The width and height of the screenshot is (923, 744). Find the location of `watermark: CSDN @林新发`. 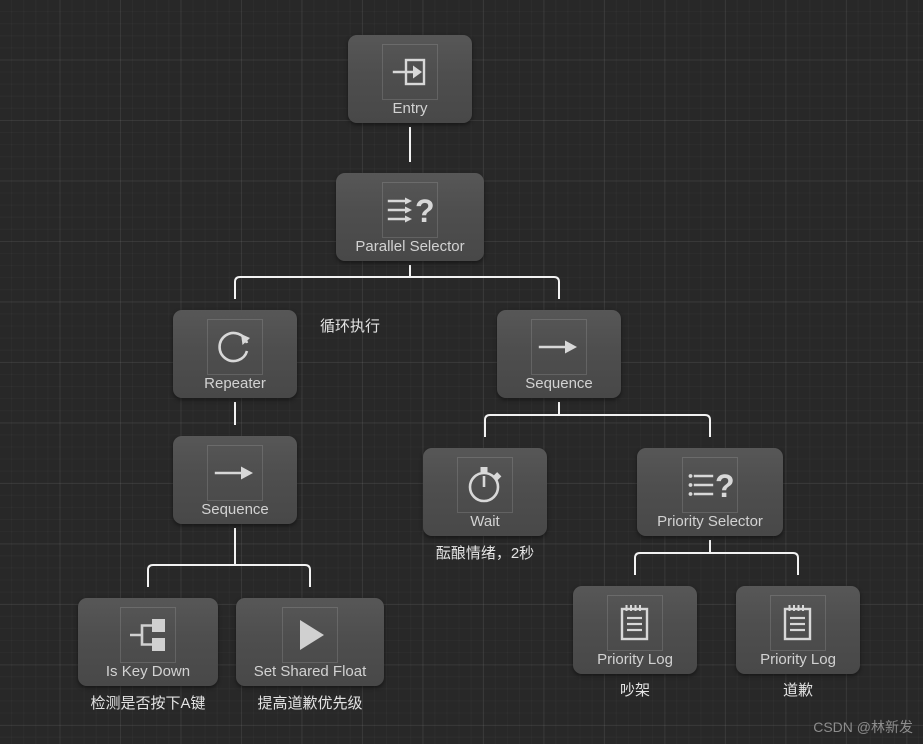

watermark: CSDN @林新发 is located at coordinates (863, 727).